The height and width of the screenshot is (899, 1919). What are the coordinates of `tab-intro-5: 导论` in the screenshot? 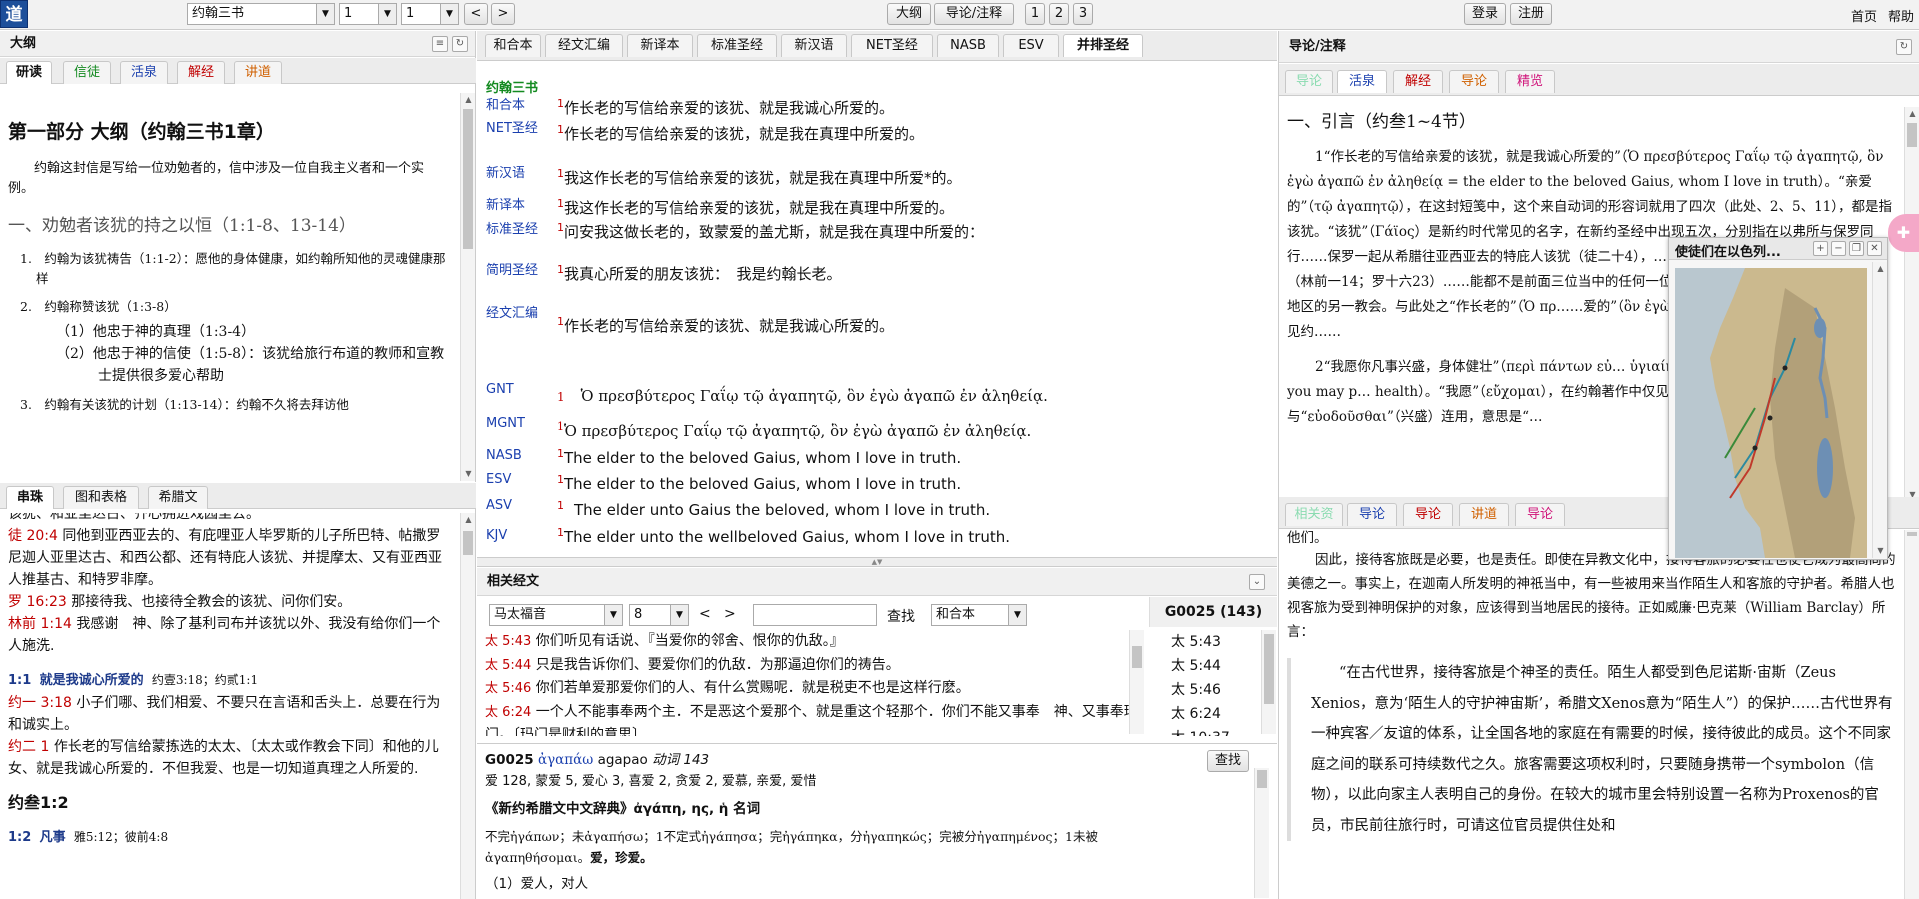 It's located at (1540, 514).